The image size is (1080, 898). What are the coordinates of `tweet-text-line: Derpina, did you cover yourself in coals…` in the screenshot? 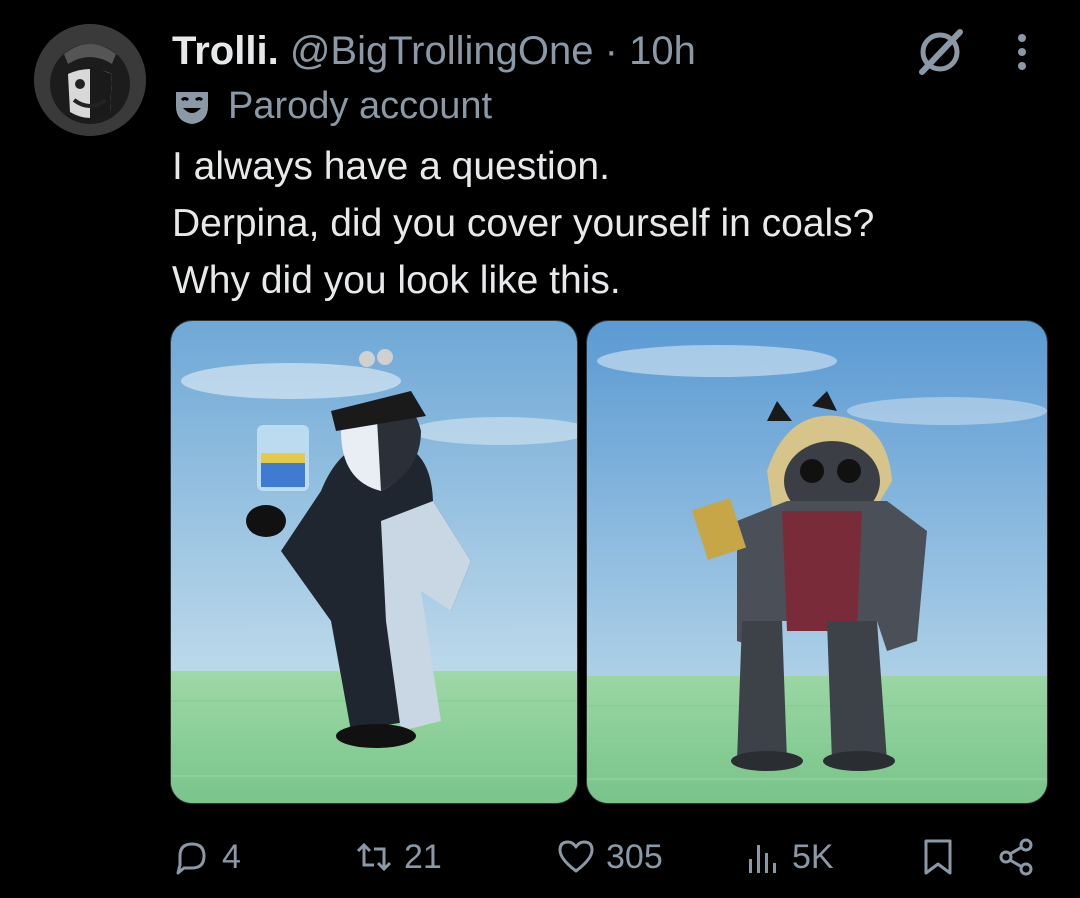 It's located at (523, 223).